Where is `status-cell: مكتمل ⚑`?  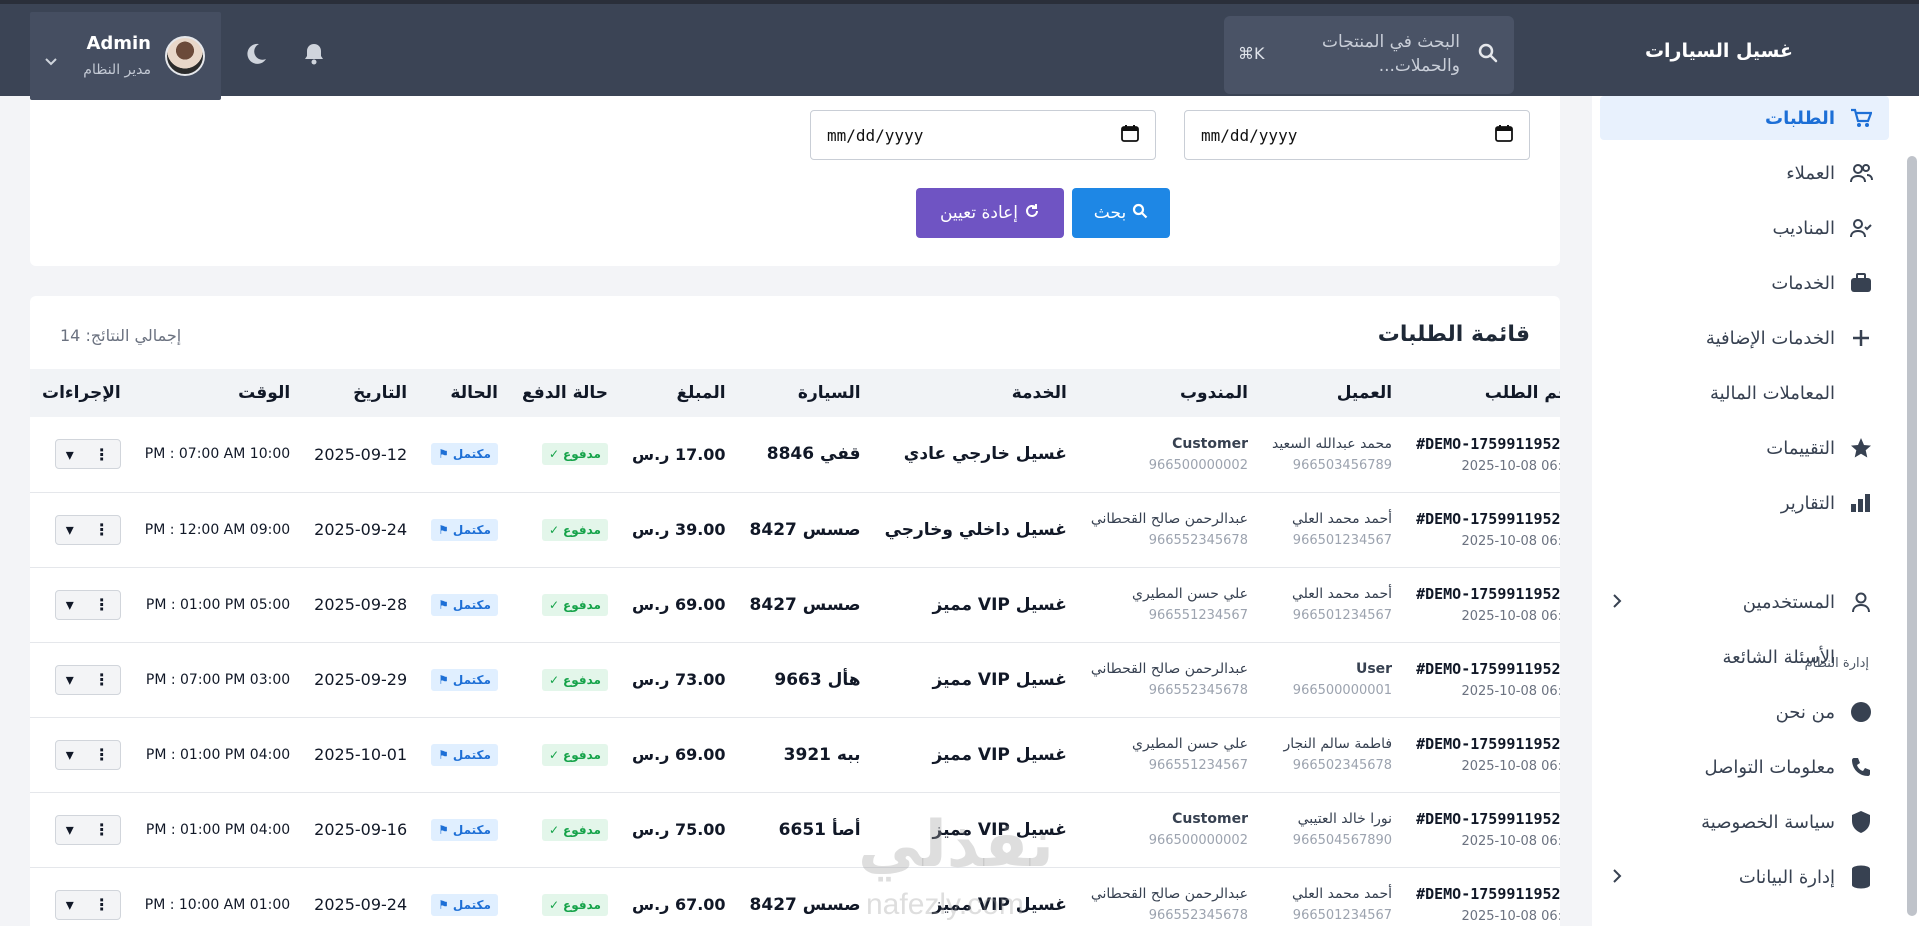 status-cell: مكتمل ⚑ is located at coordinates (464, 679).